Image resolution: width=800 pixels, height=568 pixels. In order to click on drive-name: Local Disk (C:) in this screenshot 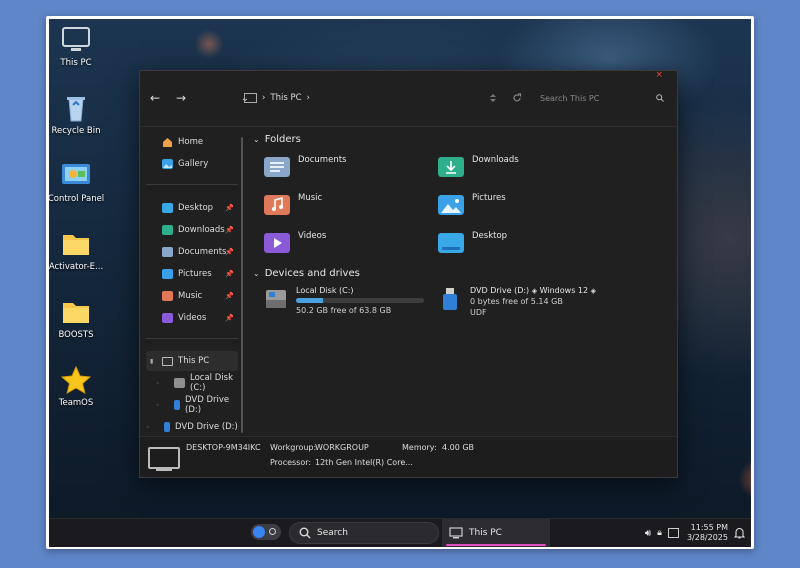, I will do `click(325, 290)`.